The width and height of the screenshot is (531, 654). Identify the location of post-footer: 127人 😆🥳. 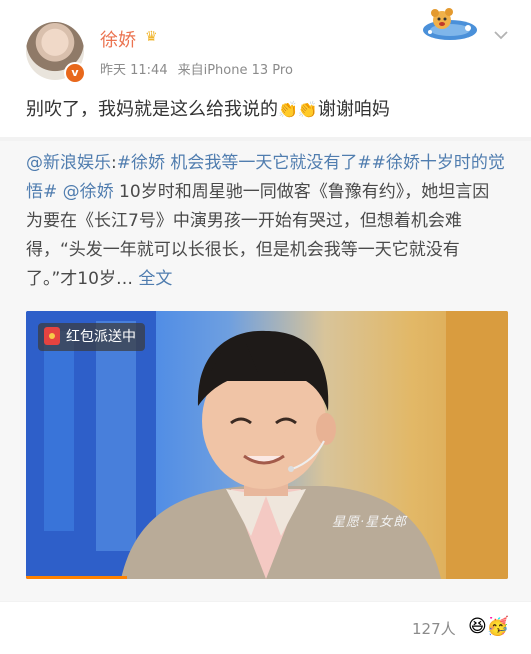
(265, 628).